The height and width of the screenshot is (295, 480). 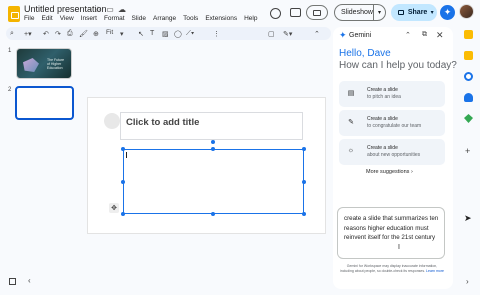 I want to click on body-text-box, so click(x=213, y=181).